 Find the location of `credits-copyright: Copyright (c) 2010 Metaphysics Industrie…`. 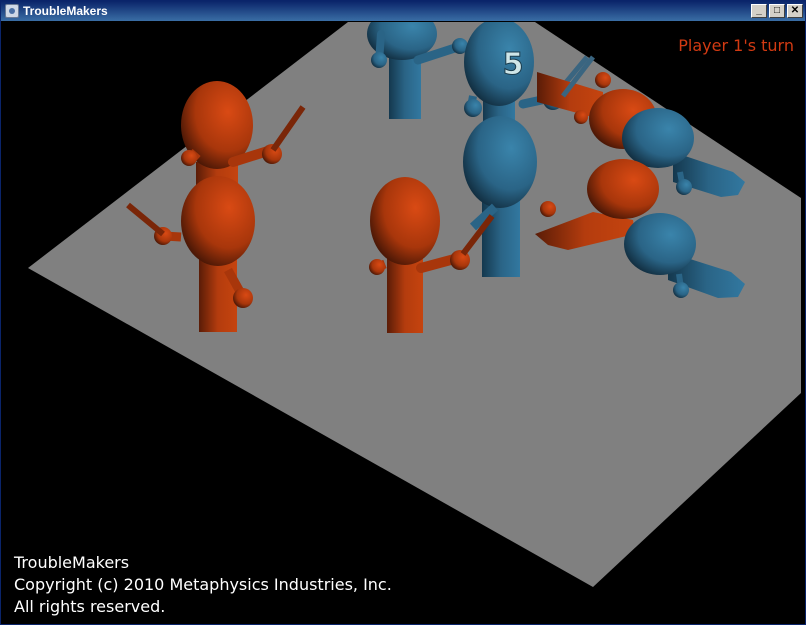

credits-copyright: Copyright (c) 2010 Metaphysics Industrie… is located at coordinates (203, 584).